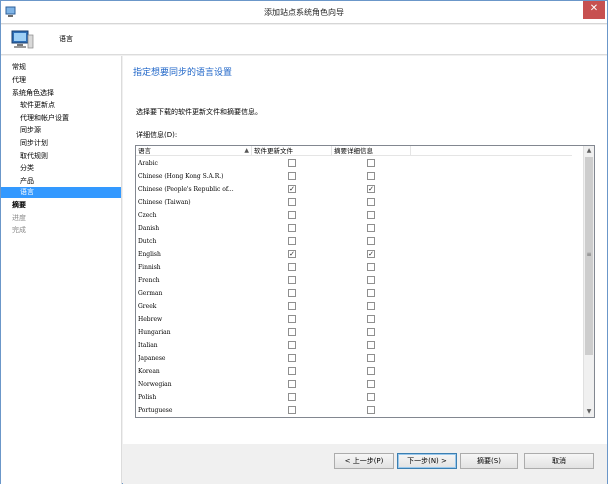  Describe the element at coordinates (354, 267) in the screenshot. I see `table-row: Finnish` at that location.